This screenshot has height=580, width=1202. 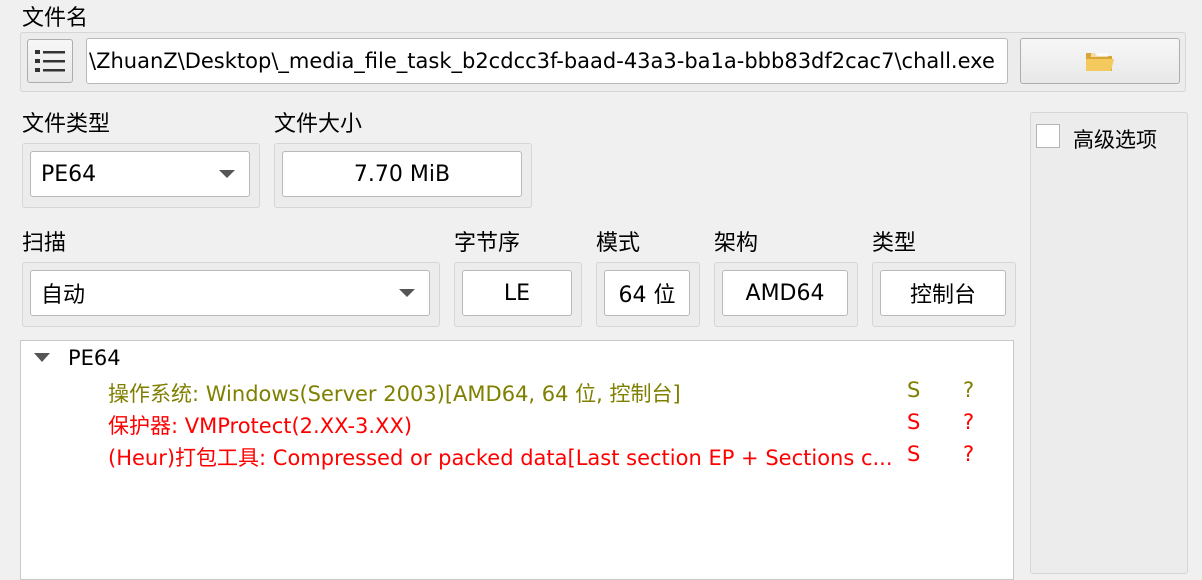 What do you see at coordinates (318, 124) in the screenshot?
I see `file-size-label: 文件大小` at bounding box center [318, 124].